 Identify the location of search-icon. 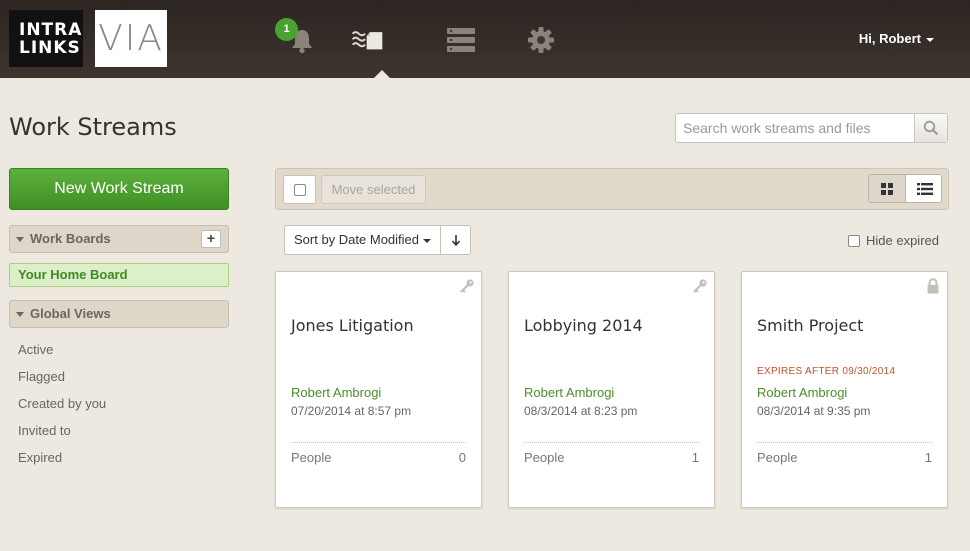
(931, 128).